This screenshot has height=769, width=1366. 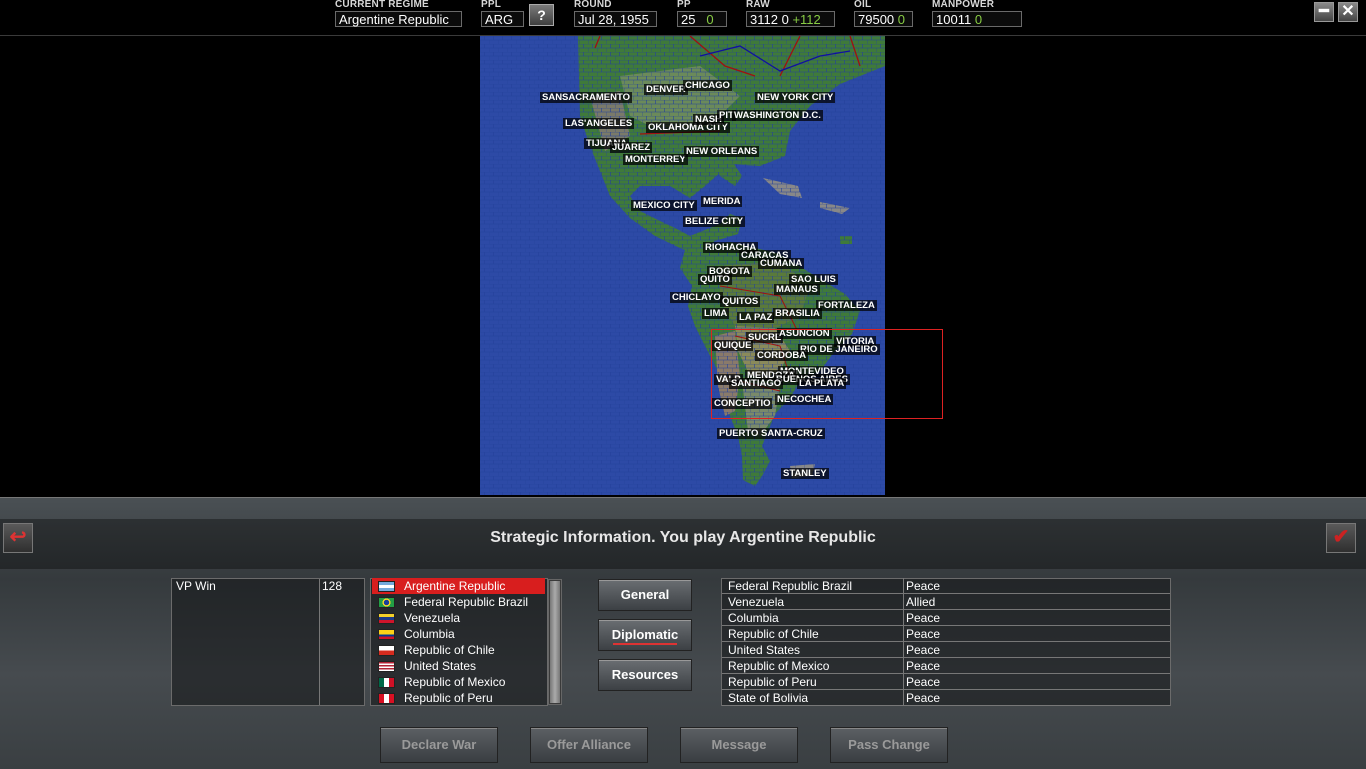 I want to click on scrollbar-thumb, so click(x=555, y=642).